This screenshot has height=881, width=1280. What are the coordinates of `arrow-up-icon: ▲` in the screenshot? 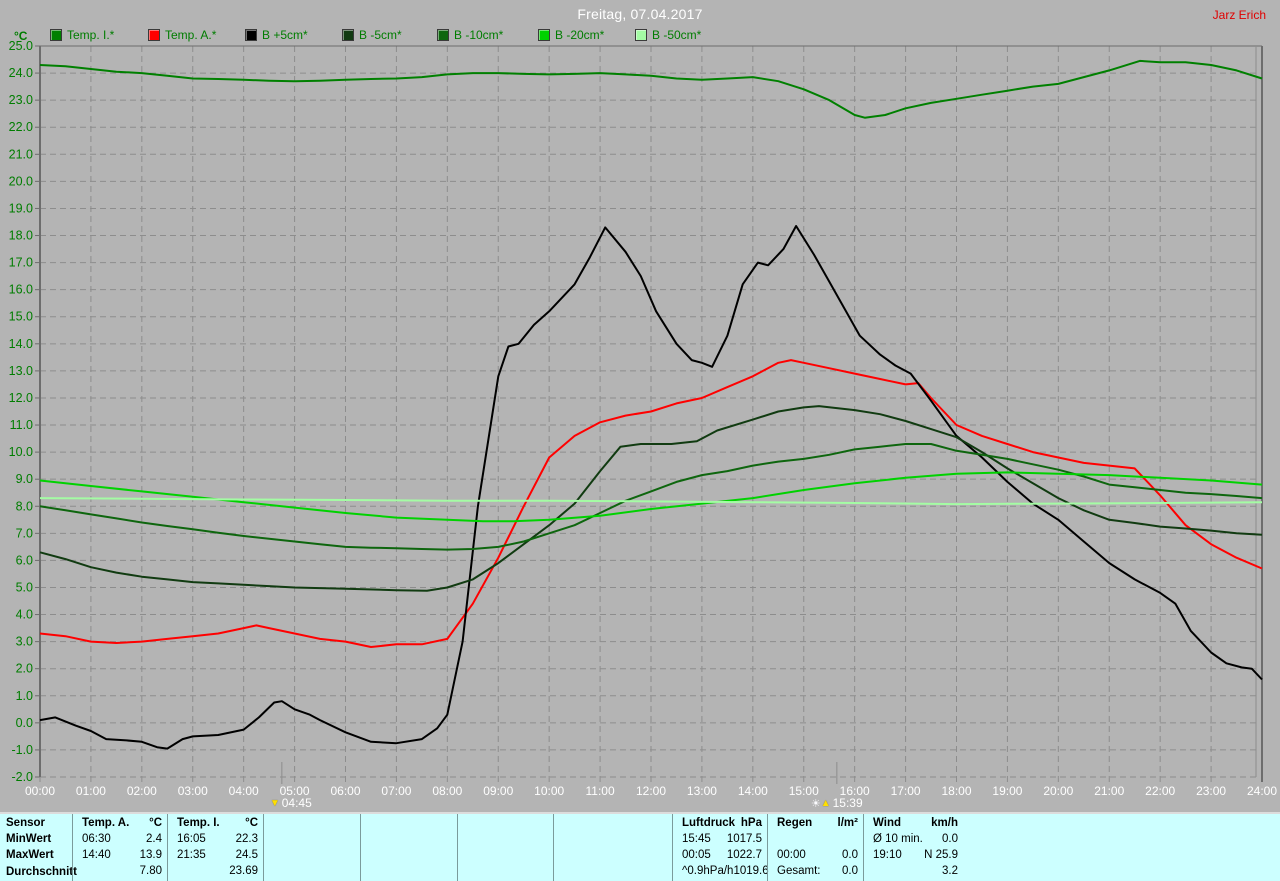 It's located at (825, 803).